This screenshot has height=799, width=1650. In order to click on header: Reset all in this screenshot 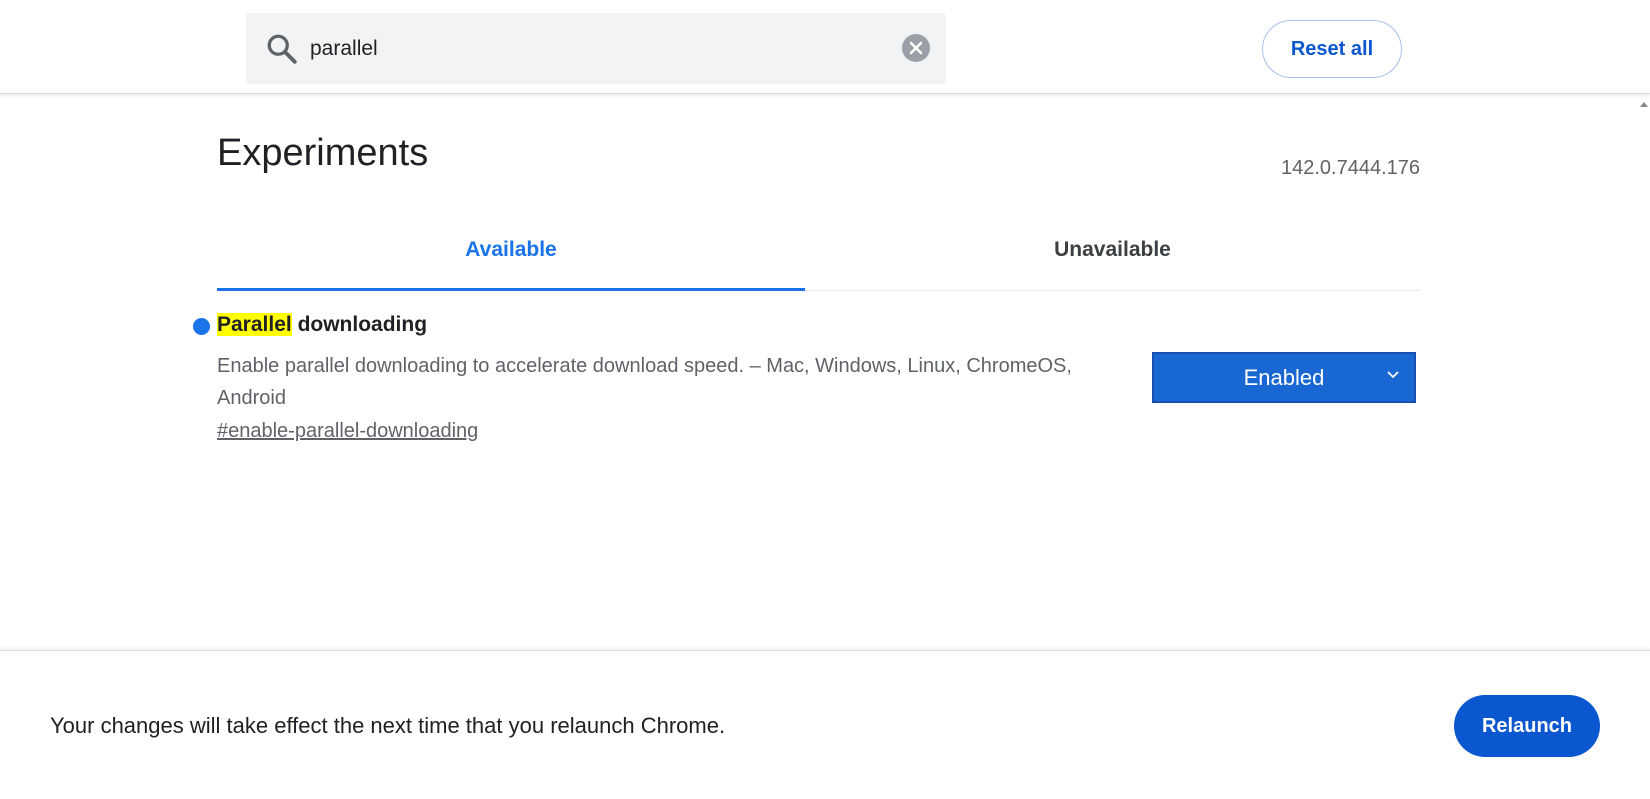, I will do `click(825, 47)`.